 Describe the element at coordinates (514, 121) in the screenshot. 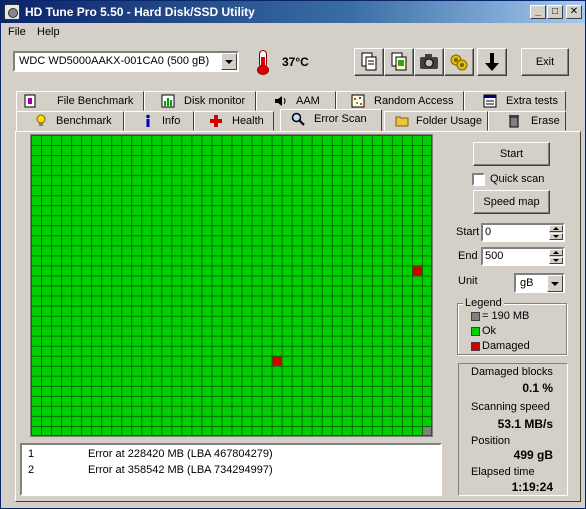

I see `trash-icon` at that location.